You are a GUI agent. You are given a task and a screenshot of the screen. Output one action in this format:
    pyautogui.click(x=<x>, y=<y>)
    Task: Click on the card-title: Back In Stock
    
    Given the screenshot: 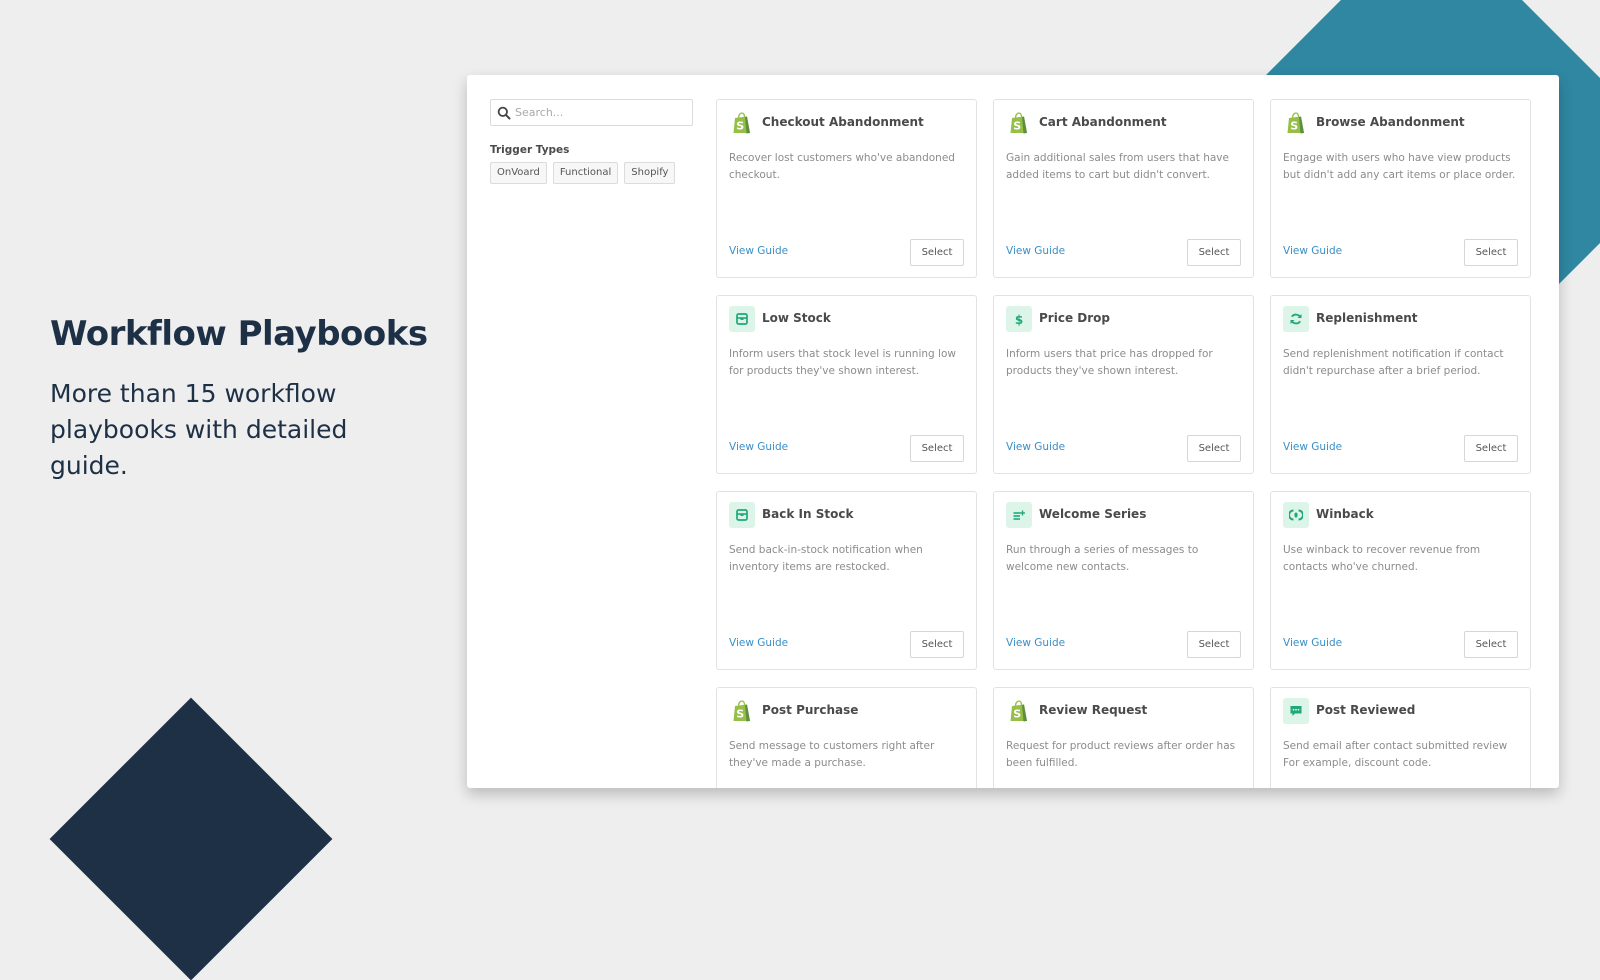 What is the action you would take?
    pyautogui.click(x=808, y=514)
    